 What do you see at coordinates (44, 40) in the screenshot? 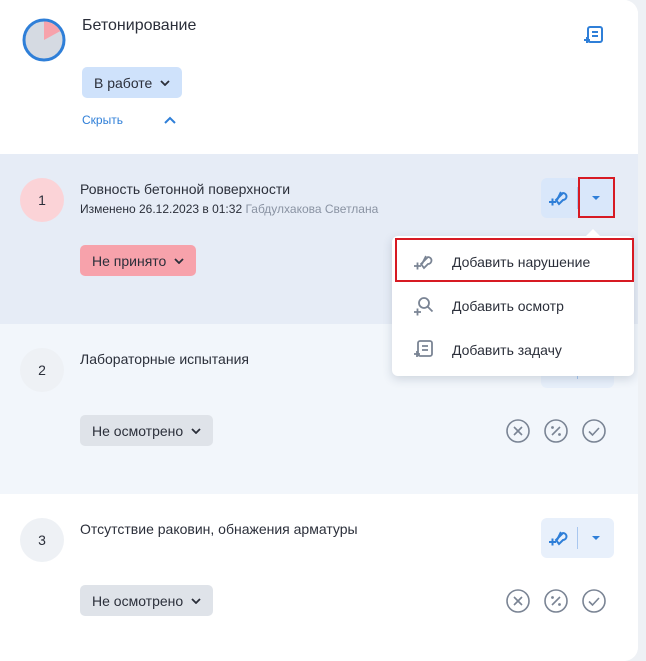
I see `progress-pie-icon` at bounding box center [44, 40].